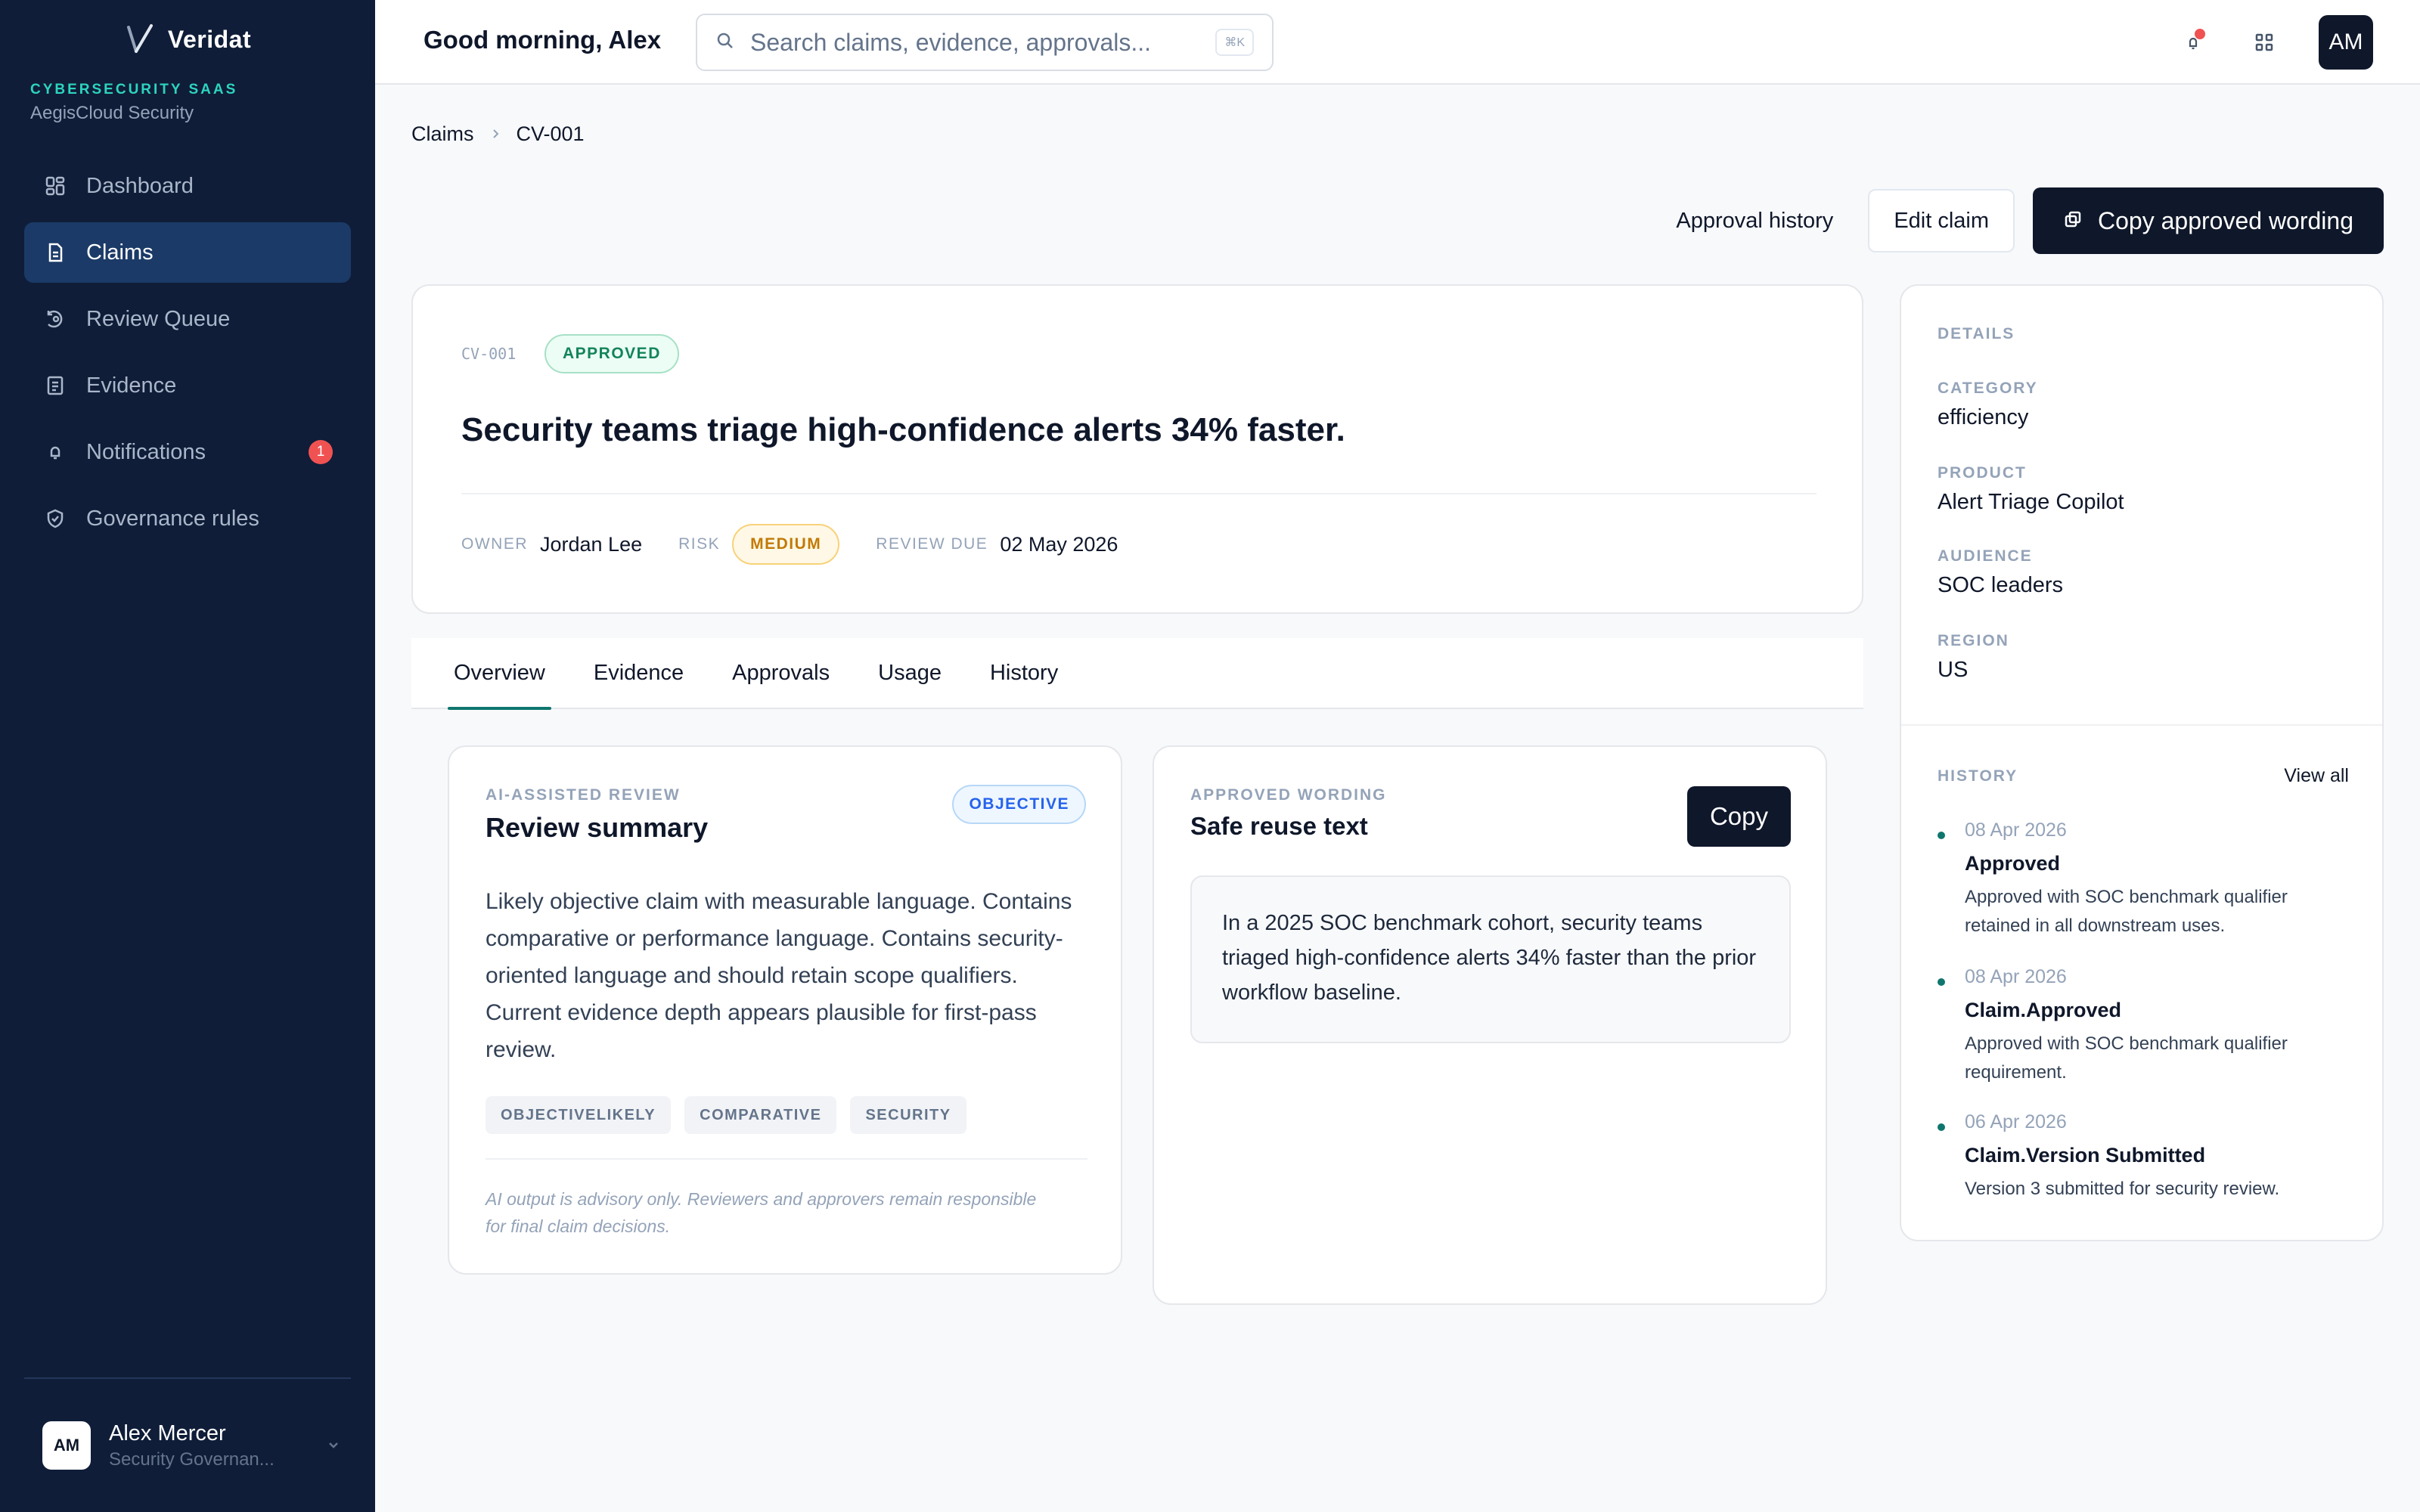 The width and height of the screenshot is (2420, 1512). I want to click on search-input, so click(975, 42).